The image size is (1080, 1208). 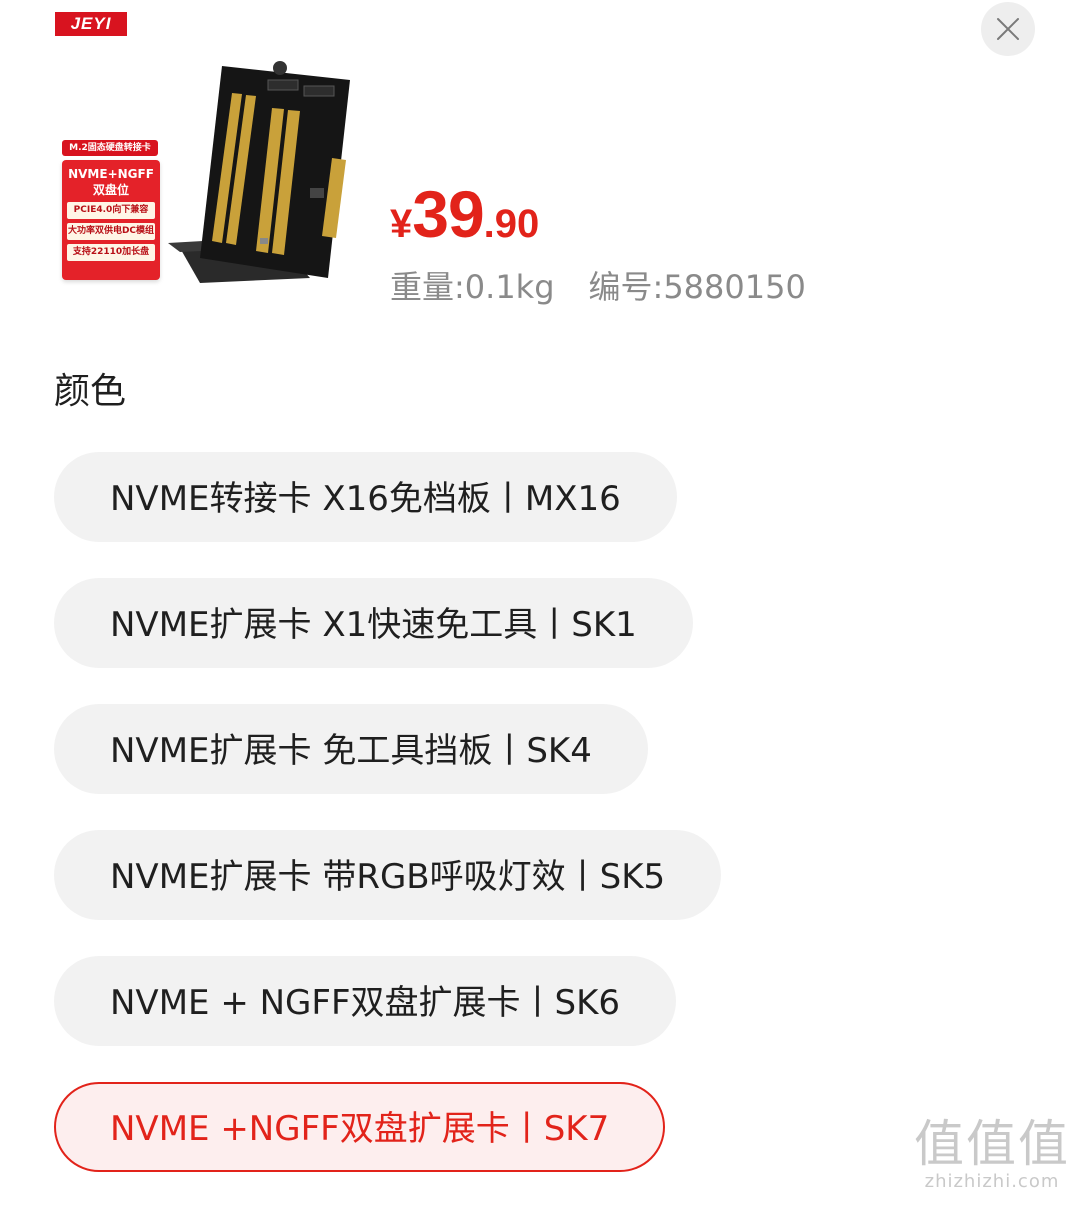 What do you see at coordinates (111, 231) in the screenshot?
I see `feature-line: 大功率双供电DC模组` at bounding box center [111, 231].